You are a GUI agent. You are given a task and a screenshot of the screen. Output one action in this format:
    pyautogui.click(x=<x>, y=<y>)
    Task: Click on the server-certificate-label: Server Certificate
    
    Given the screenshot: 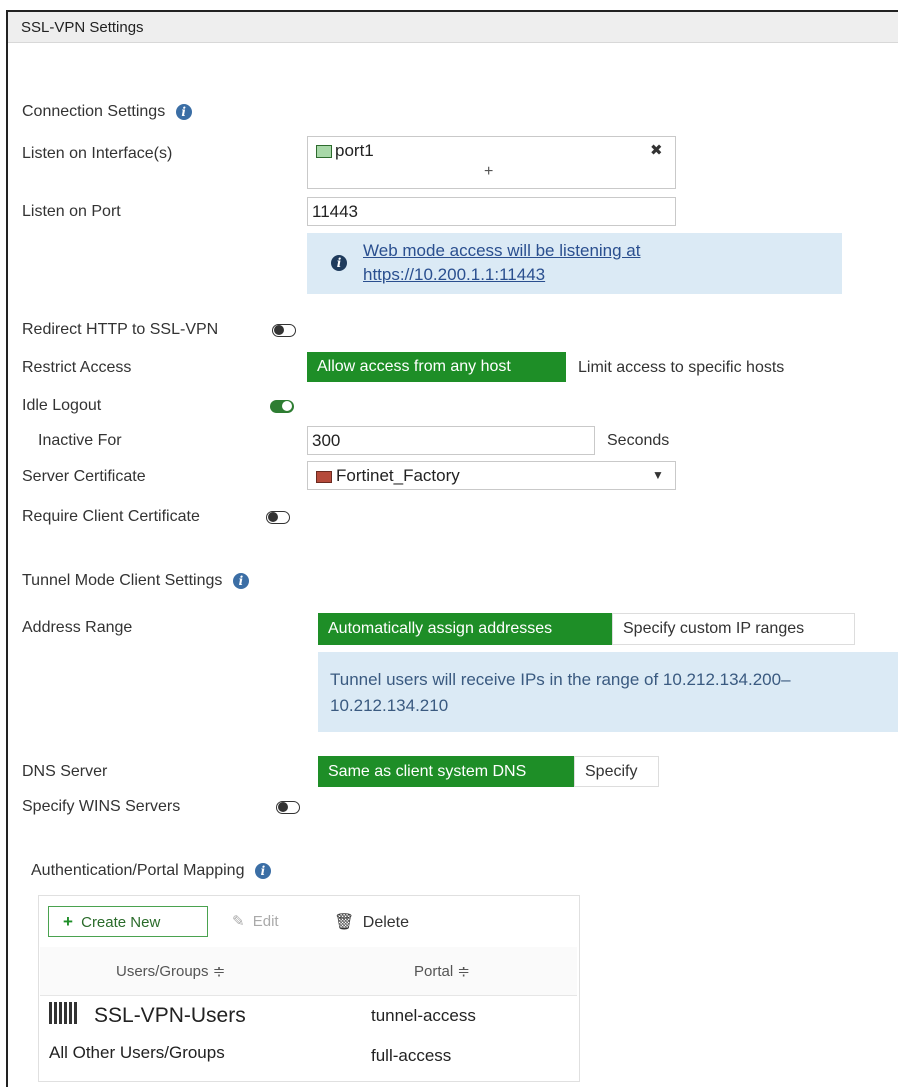 What is the action you would take?
    pyautogui.click(x=84, y=476)
    